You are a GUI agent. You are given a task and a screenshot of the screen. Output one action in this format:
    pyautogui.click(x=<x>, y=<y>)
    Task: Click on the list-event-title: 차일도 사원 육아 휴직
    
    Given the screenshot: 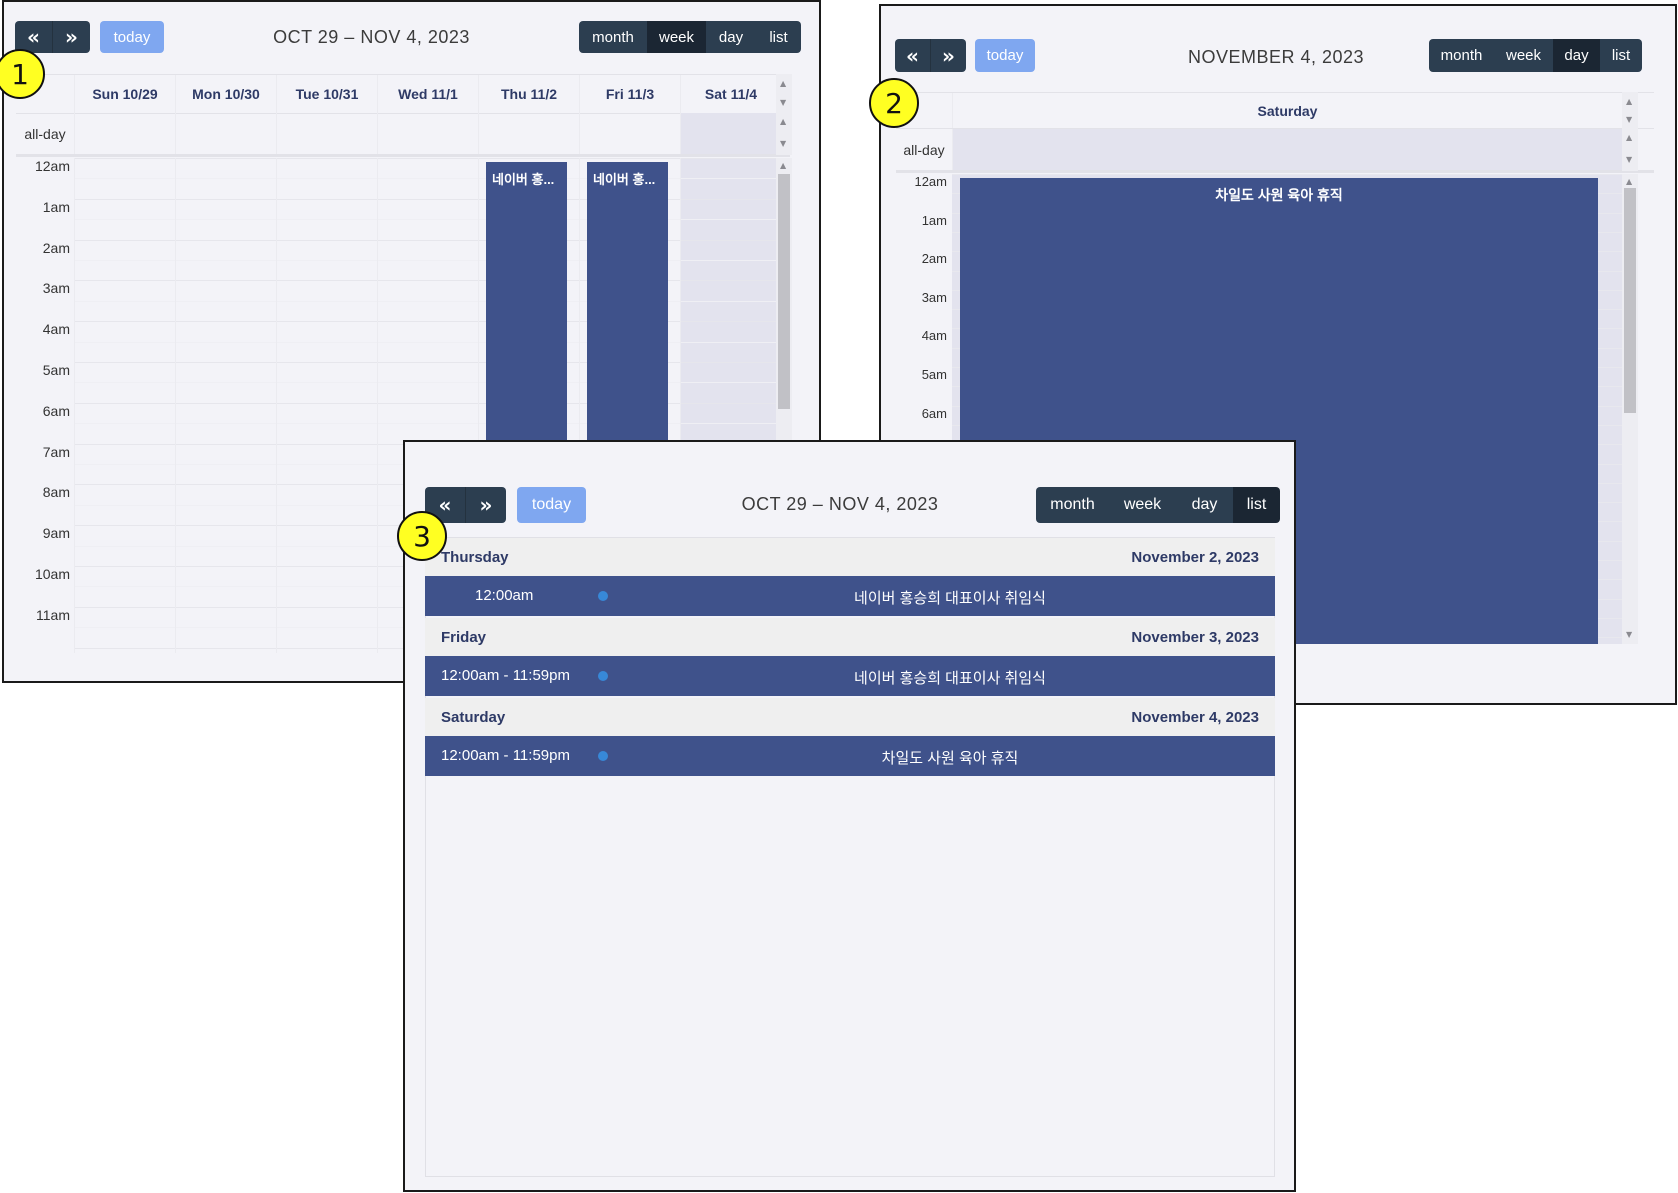 What is the action you would take?
    pyautogui.click(x=950, y=757)
    